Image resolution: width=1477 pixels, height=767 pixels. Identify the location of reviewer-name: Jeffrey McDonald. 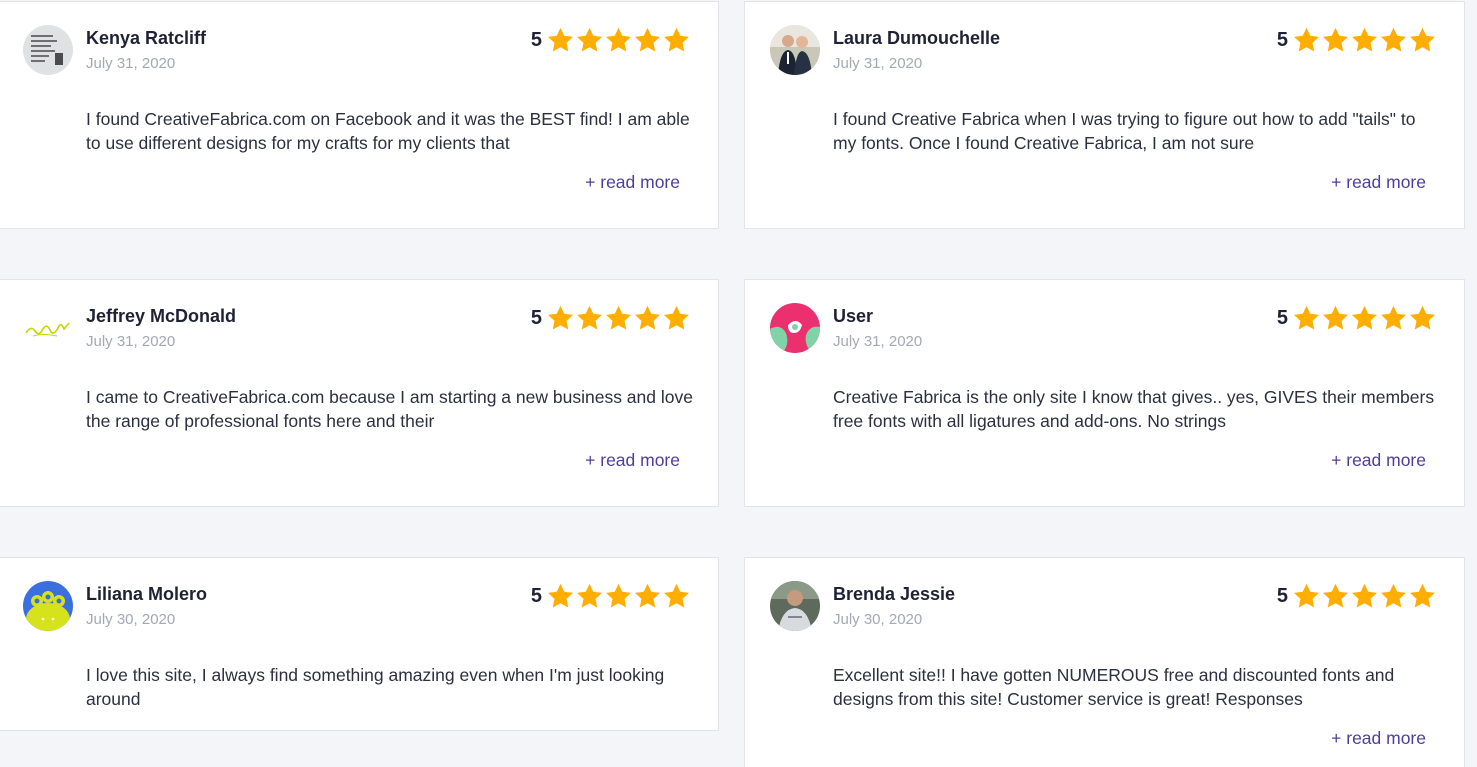
(161, 316).